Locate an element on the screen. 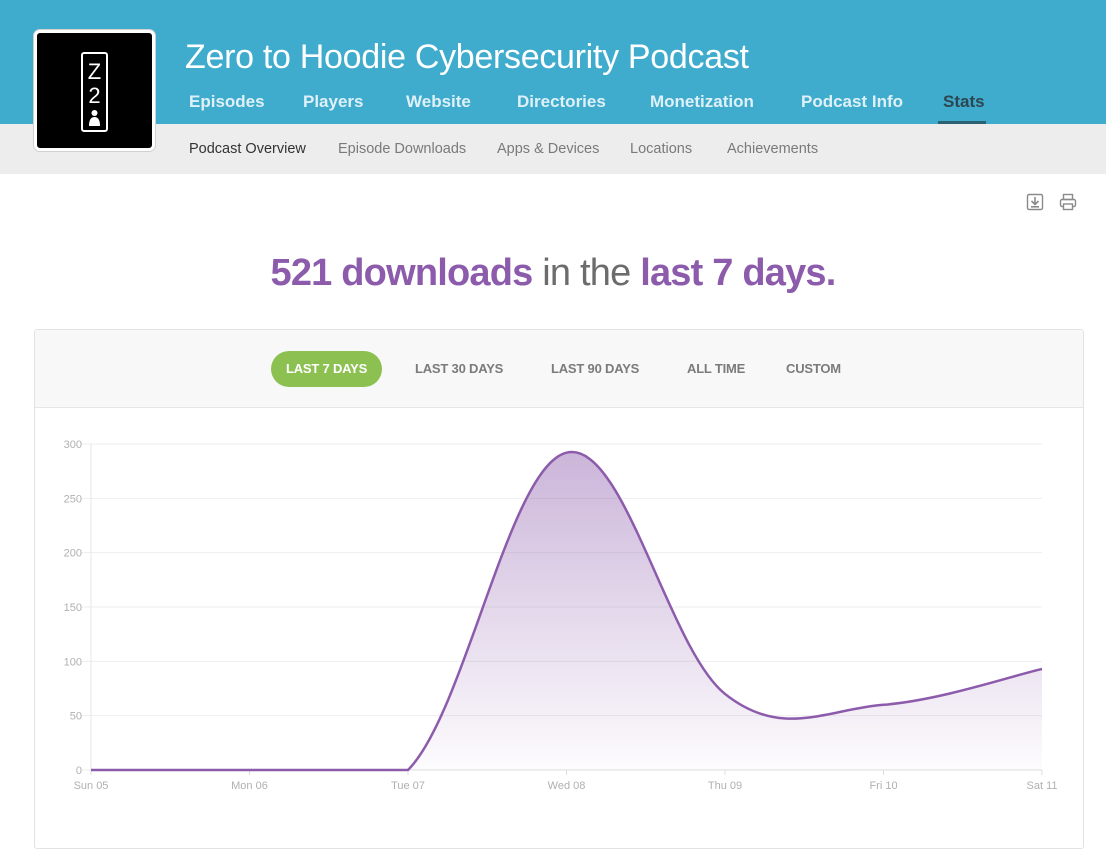 This screenshot has height=849, width=1106. x-tick-label: Fri 10 is located at coordinates (883, 786).